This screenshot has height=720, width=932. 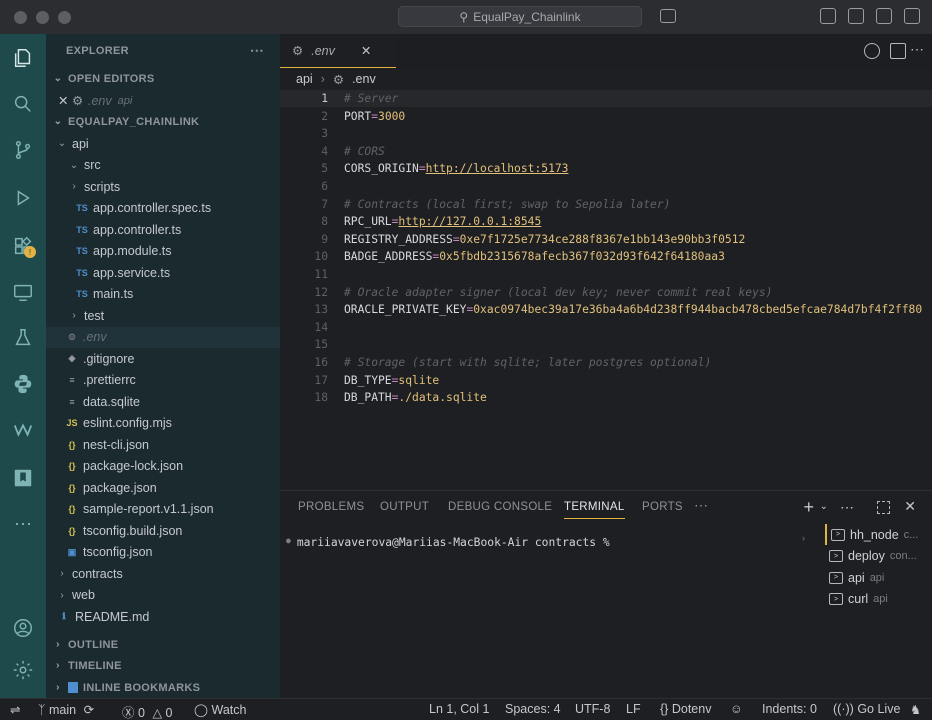 What do you see at coordinates (883, 507) in the screenshot?
I see `maximize-panel-icon` at bounding box center [883, 507].